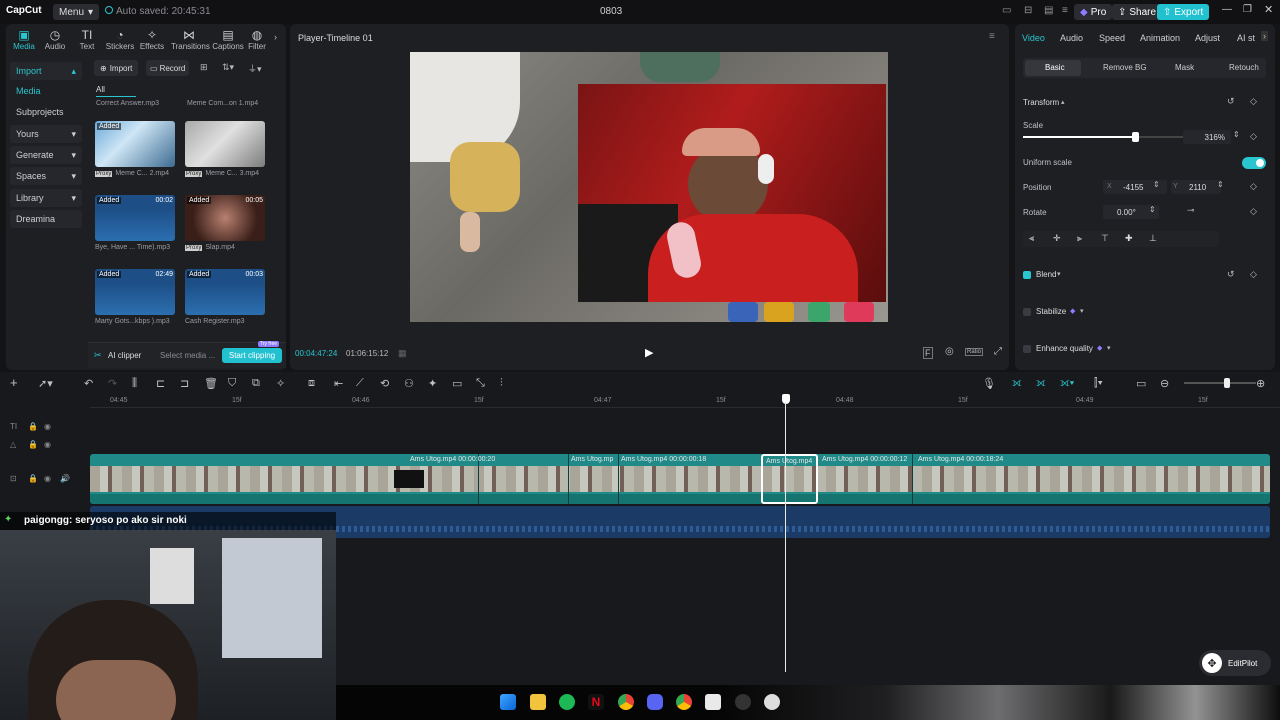  Describe the element at coordinates (190, 39) in the screenshot. I see `tab-transitions: ⋈ Transitions` at that location.